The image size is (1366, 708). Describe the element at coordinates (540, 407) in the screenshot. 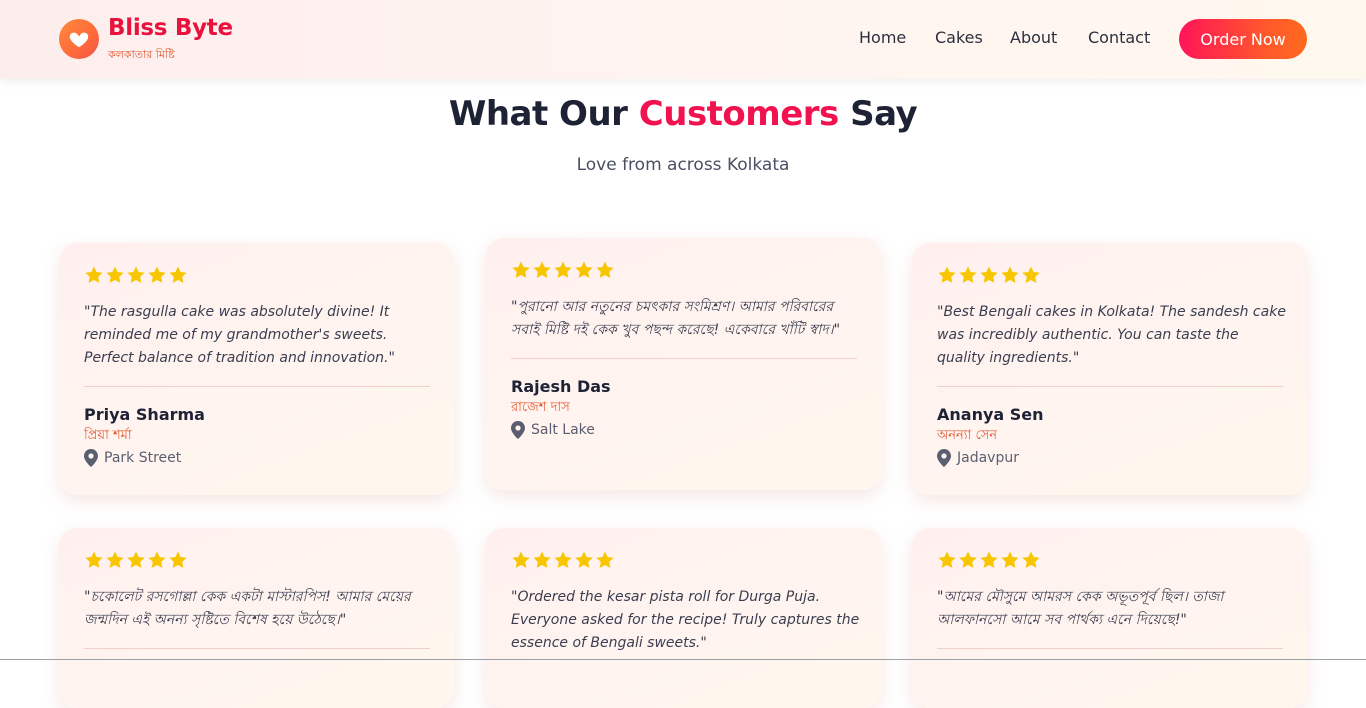

I see `customer-name-bengali: রাজেশ দাস` at that location.